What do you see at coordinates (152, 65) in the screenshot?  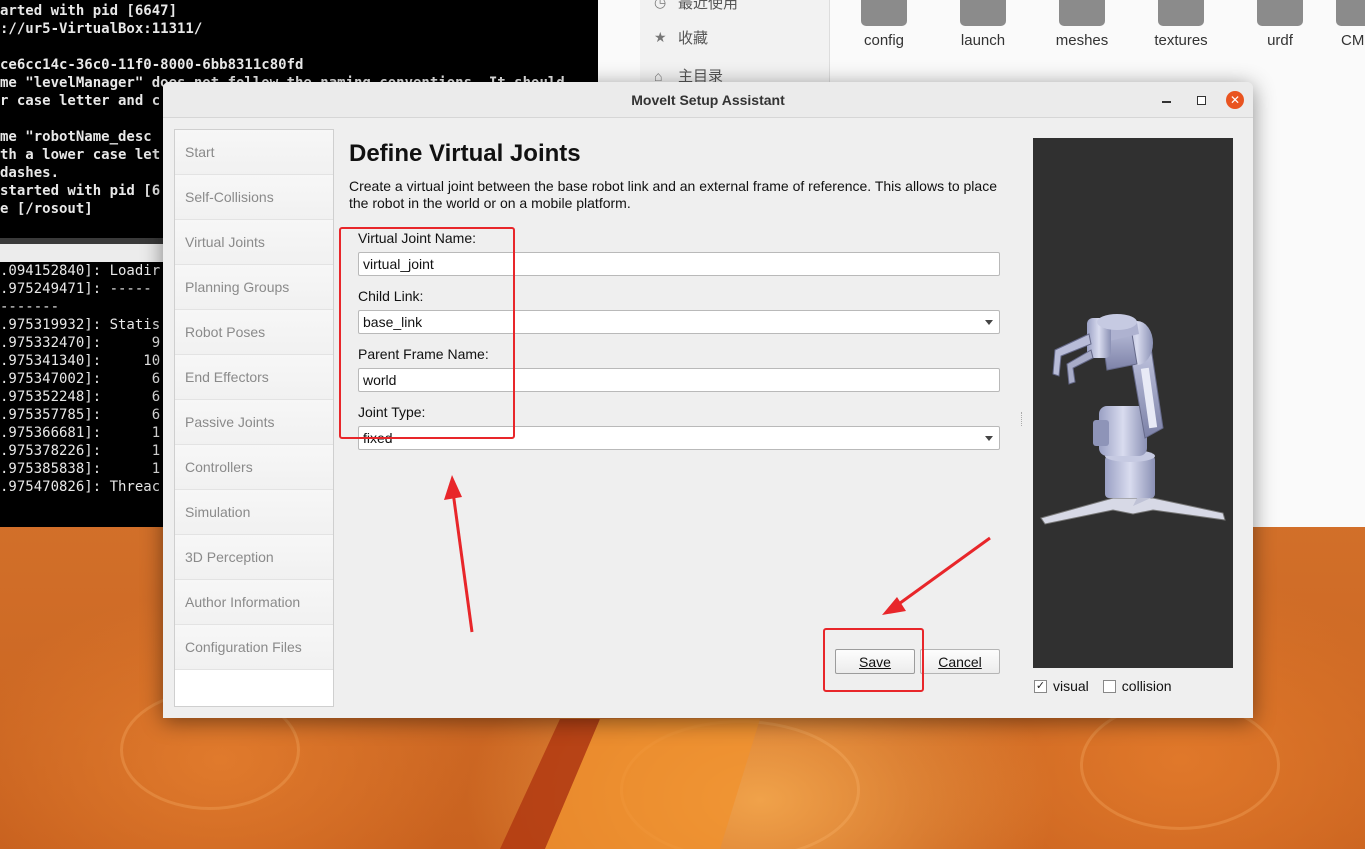 I see `terminal-line: ce6cc14c-36c0-11f0-8000-6bb8311c80fd` at bounding box center [152, 65].